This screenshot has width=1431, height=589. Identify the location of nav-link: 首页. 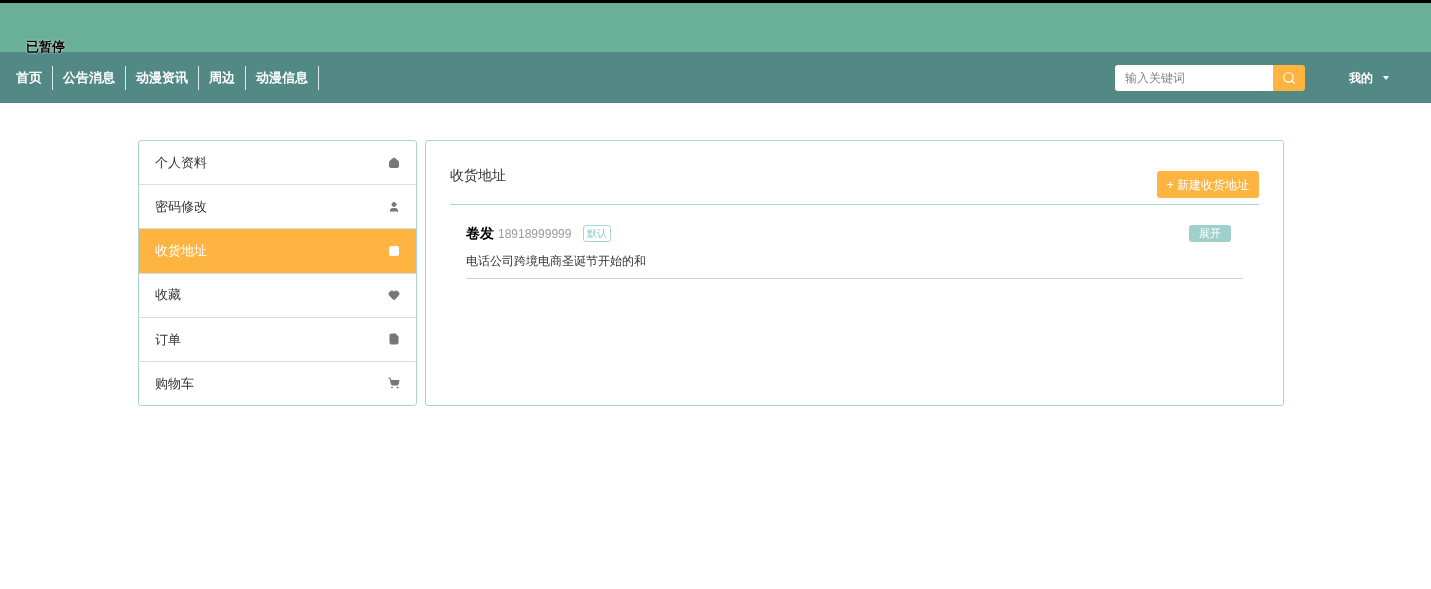
(29, 77).